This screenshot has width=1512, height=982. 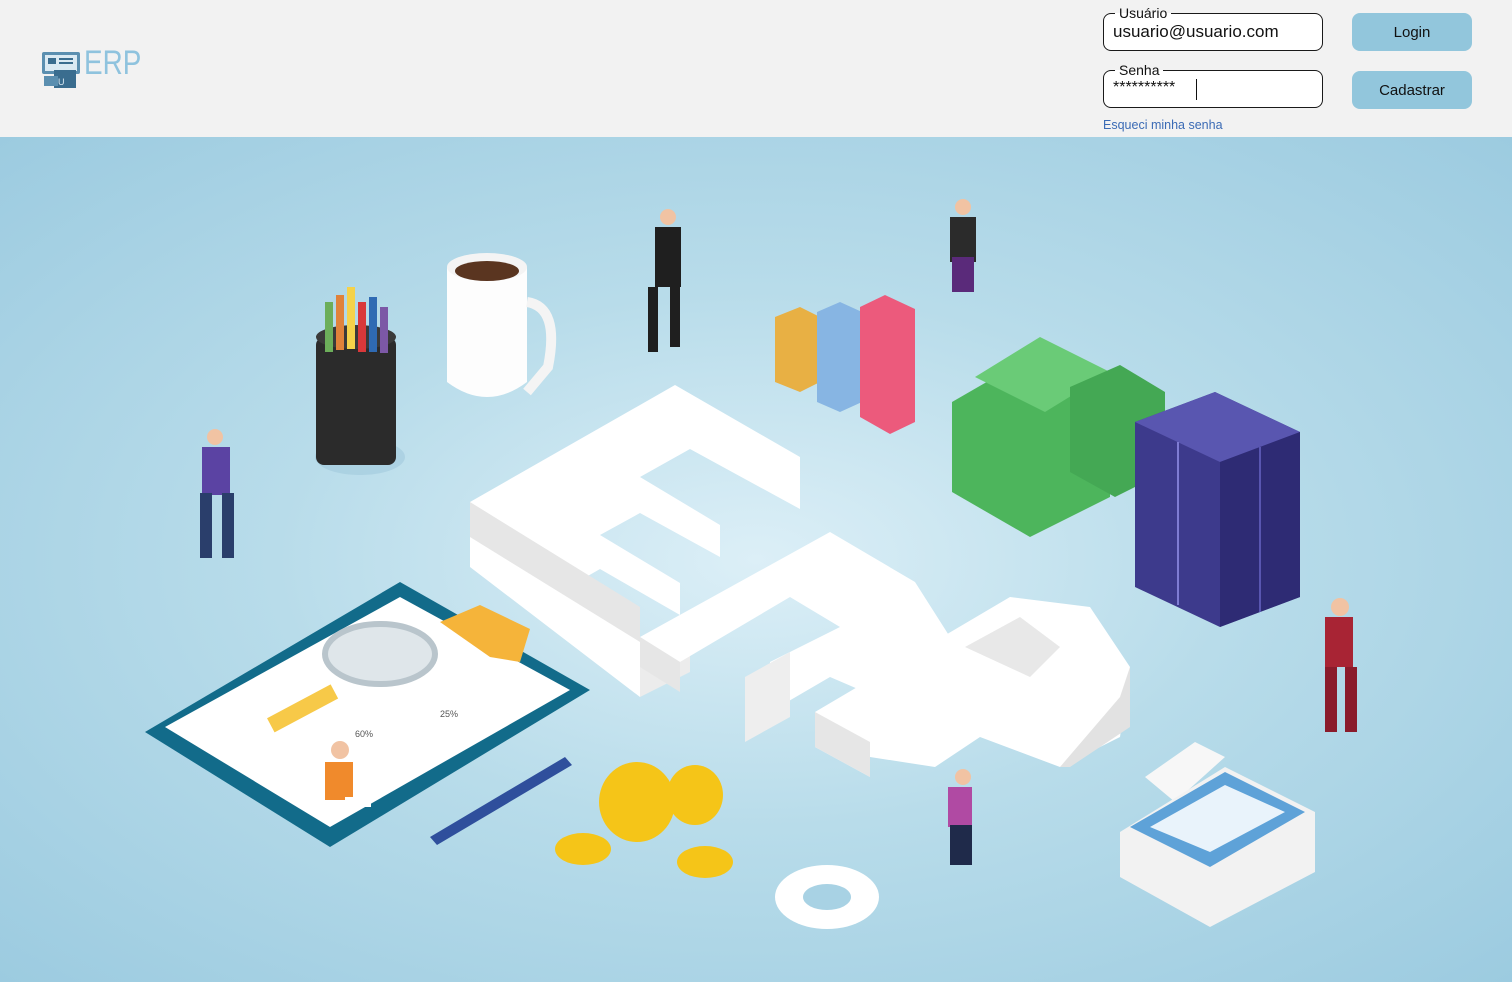 I want to click on username-field: Usuário, so click(x=1213, y=27).